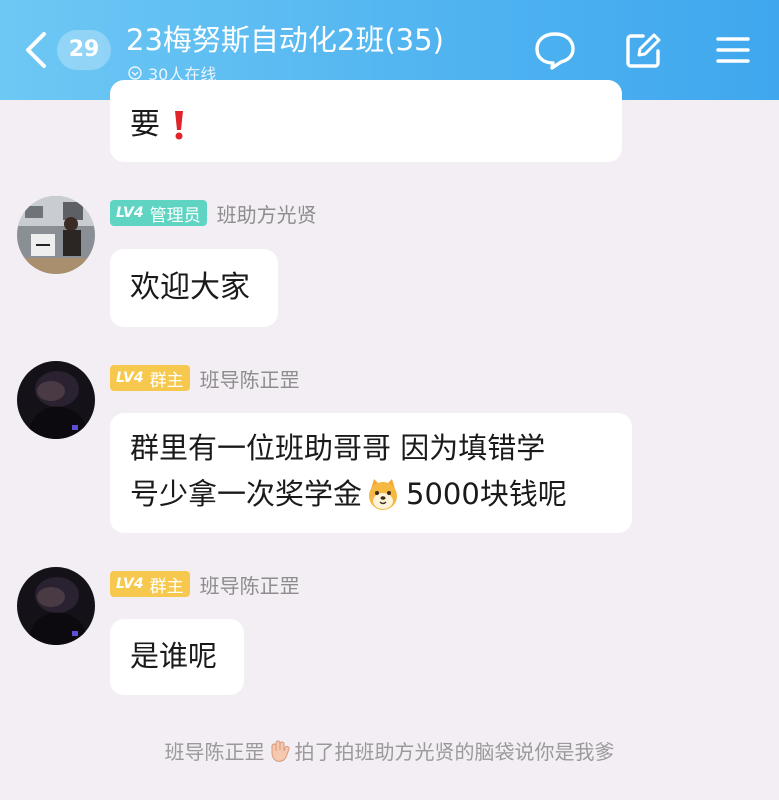 This screenshot has height=800, width=779. Describe the element at coordinates (555, 50) in the screenshot. I see `chat-bubble-icon` at that location.